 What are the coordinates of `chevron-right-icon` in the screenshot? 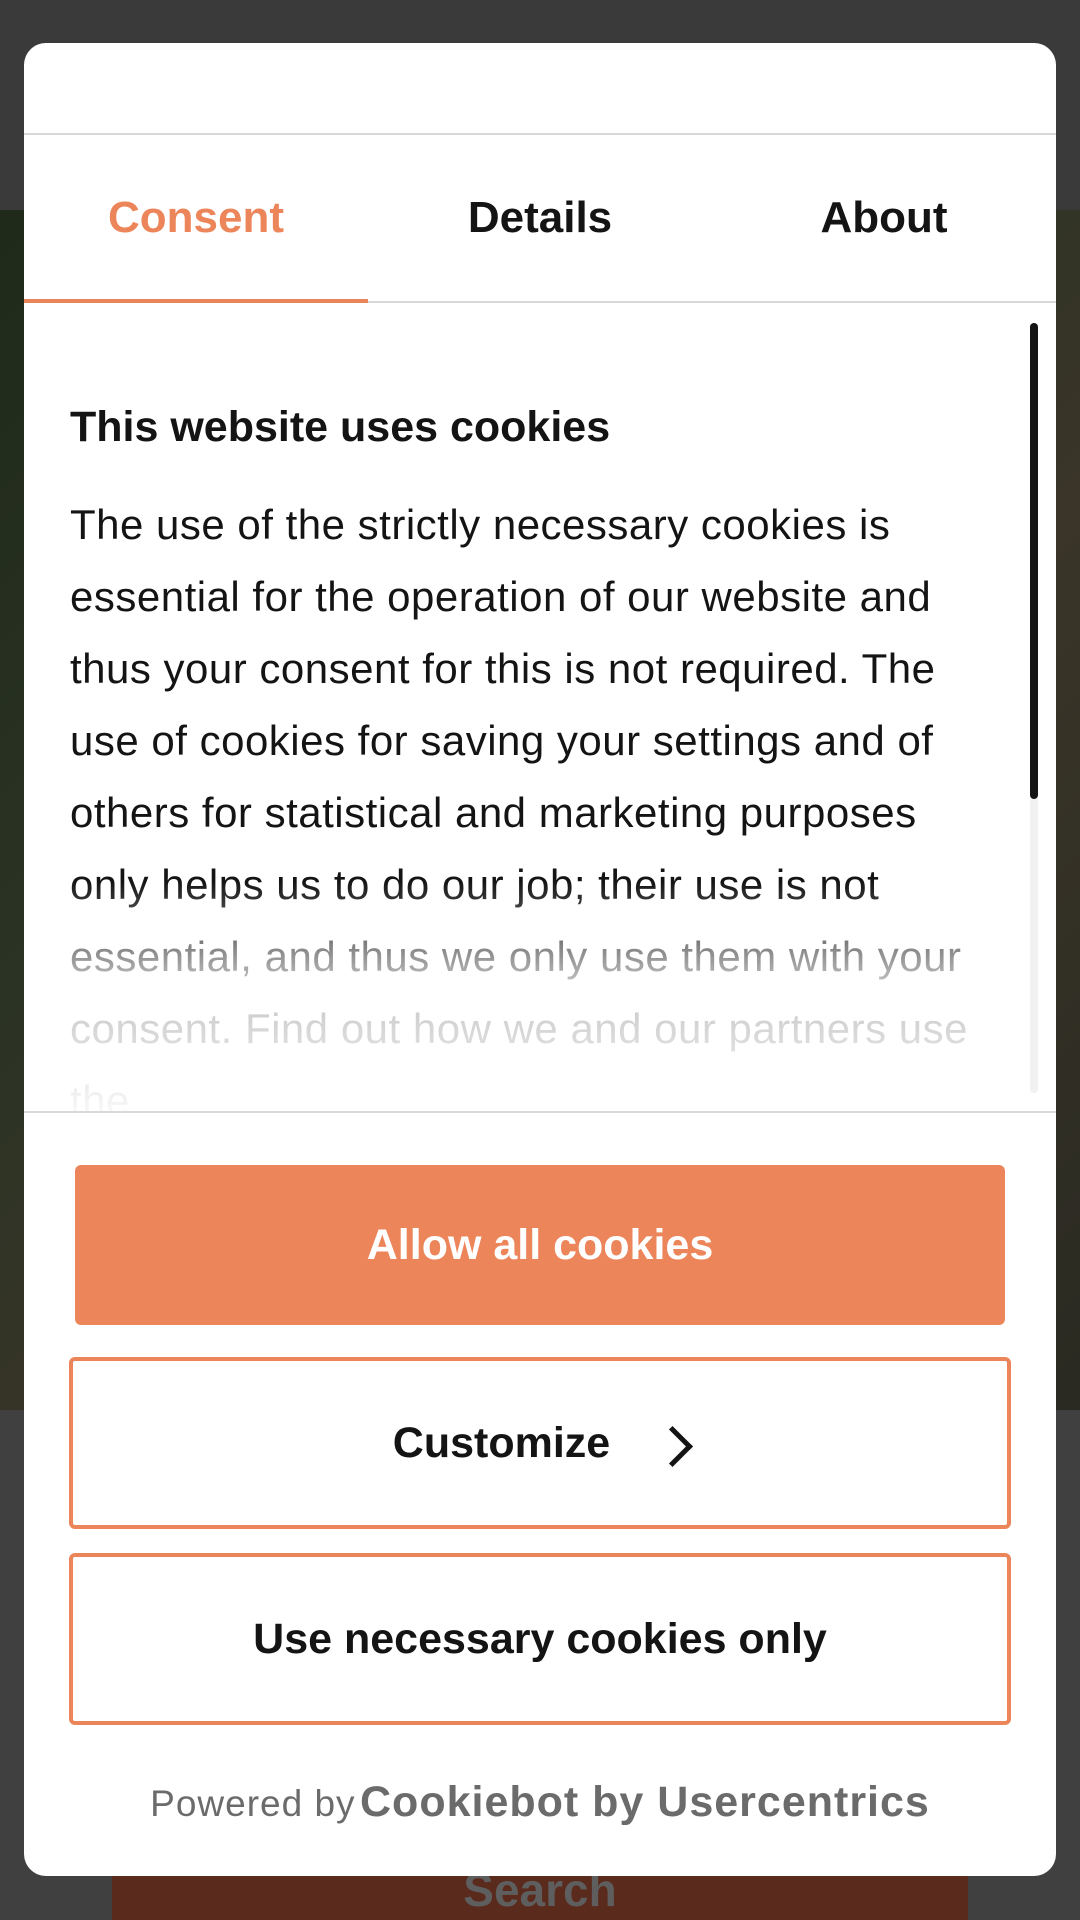 It's located at (673, 1446).